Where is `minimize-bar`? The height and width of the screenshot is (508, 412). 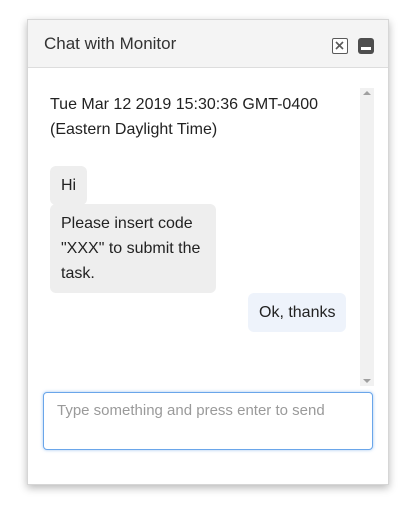
minimize-bar is located at coordinates (366, 48).